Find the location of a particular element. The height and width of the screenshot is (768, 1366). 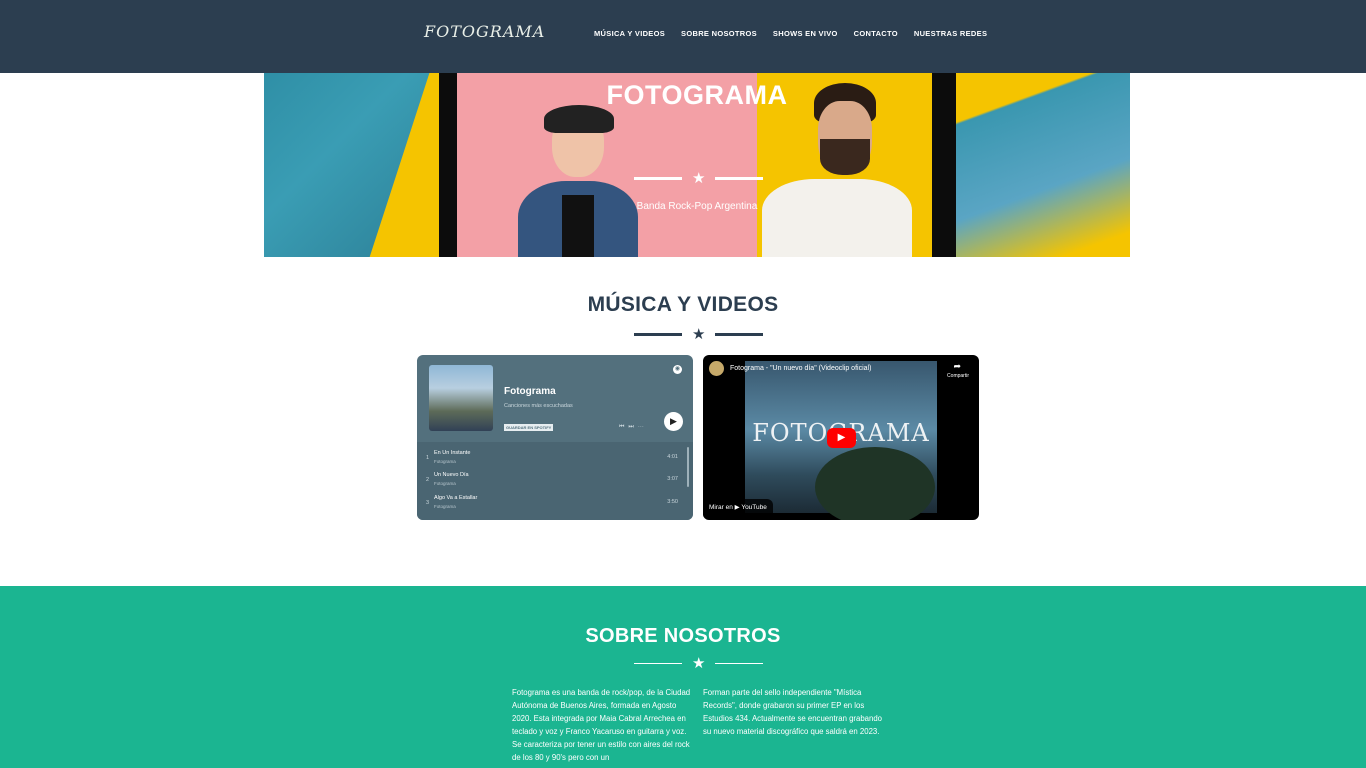

section-title-musica: MÚSICA Y VIDEOS is located at coordinates (683, 304).